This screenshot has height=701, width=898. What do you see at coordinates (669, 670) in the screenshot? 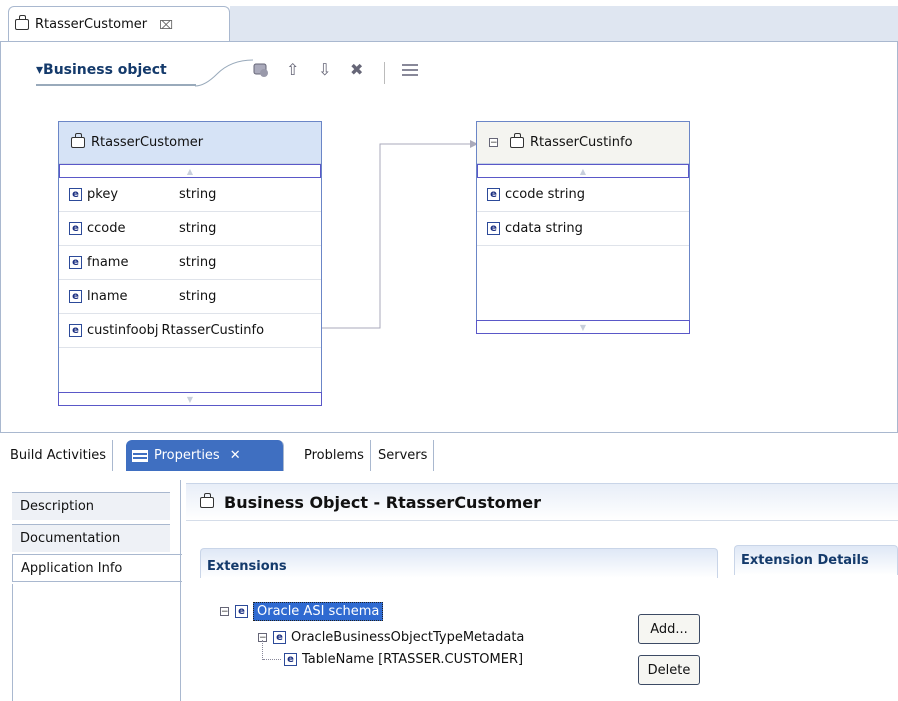
I see `delete-button: Delete` at bounding box center [669, 670].